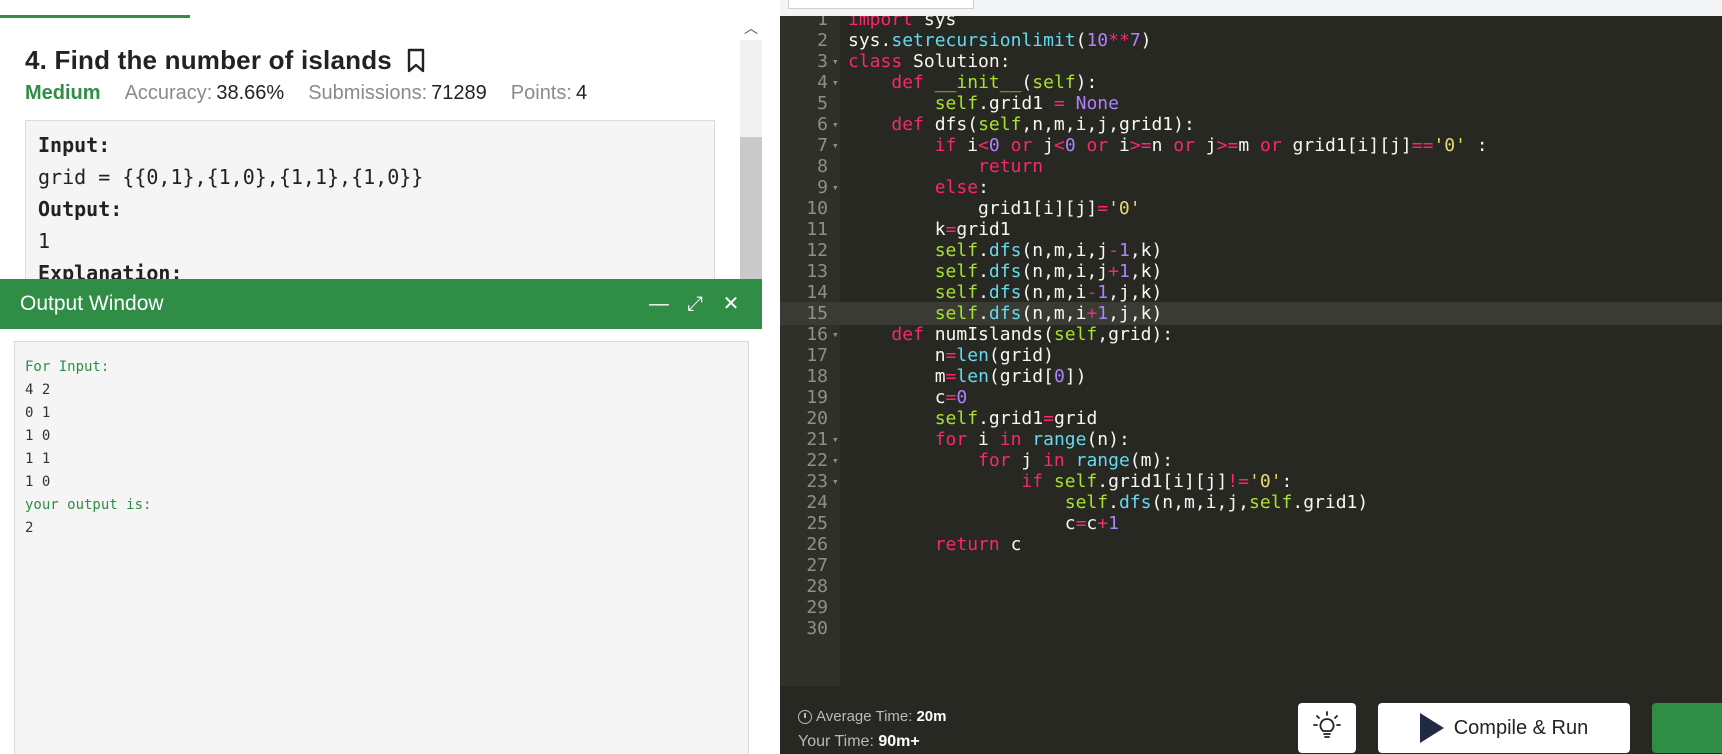  What do you see at coordinates (1048, 250) in the screenshot?
I see `code-text: self.dfs(n,m,i,j-1,k)` at bounding box center [1048, 250].